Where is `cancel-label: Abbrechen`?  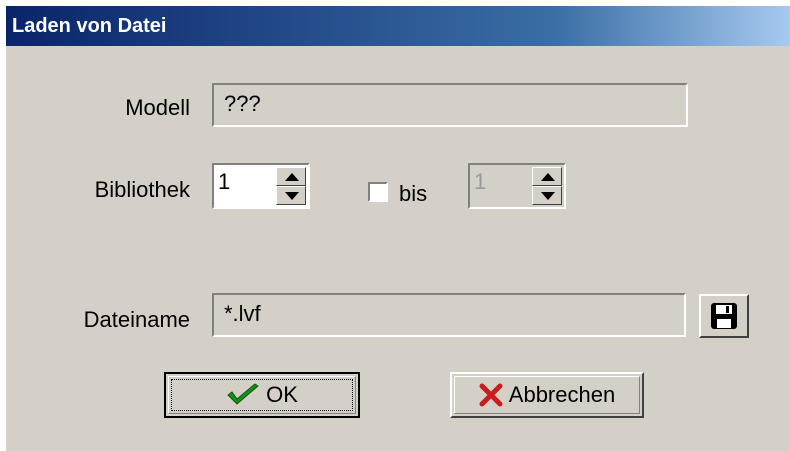
cancel-label: Abbrechen is located at coordinates (562, 394).